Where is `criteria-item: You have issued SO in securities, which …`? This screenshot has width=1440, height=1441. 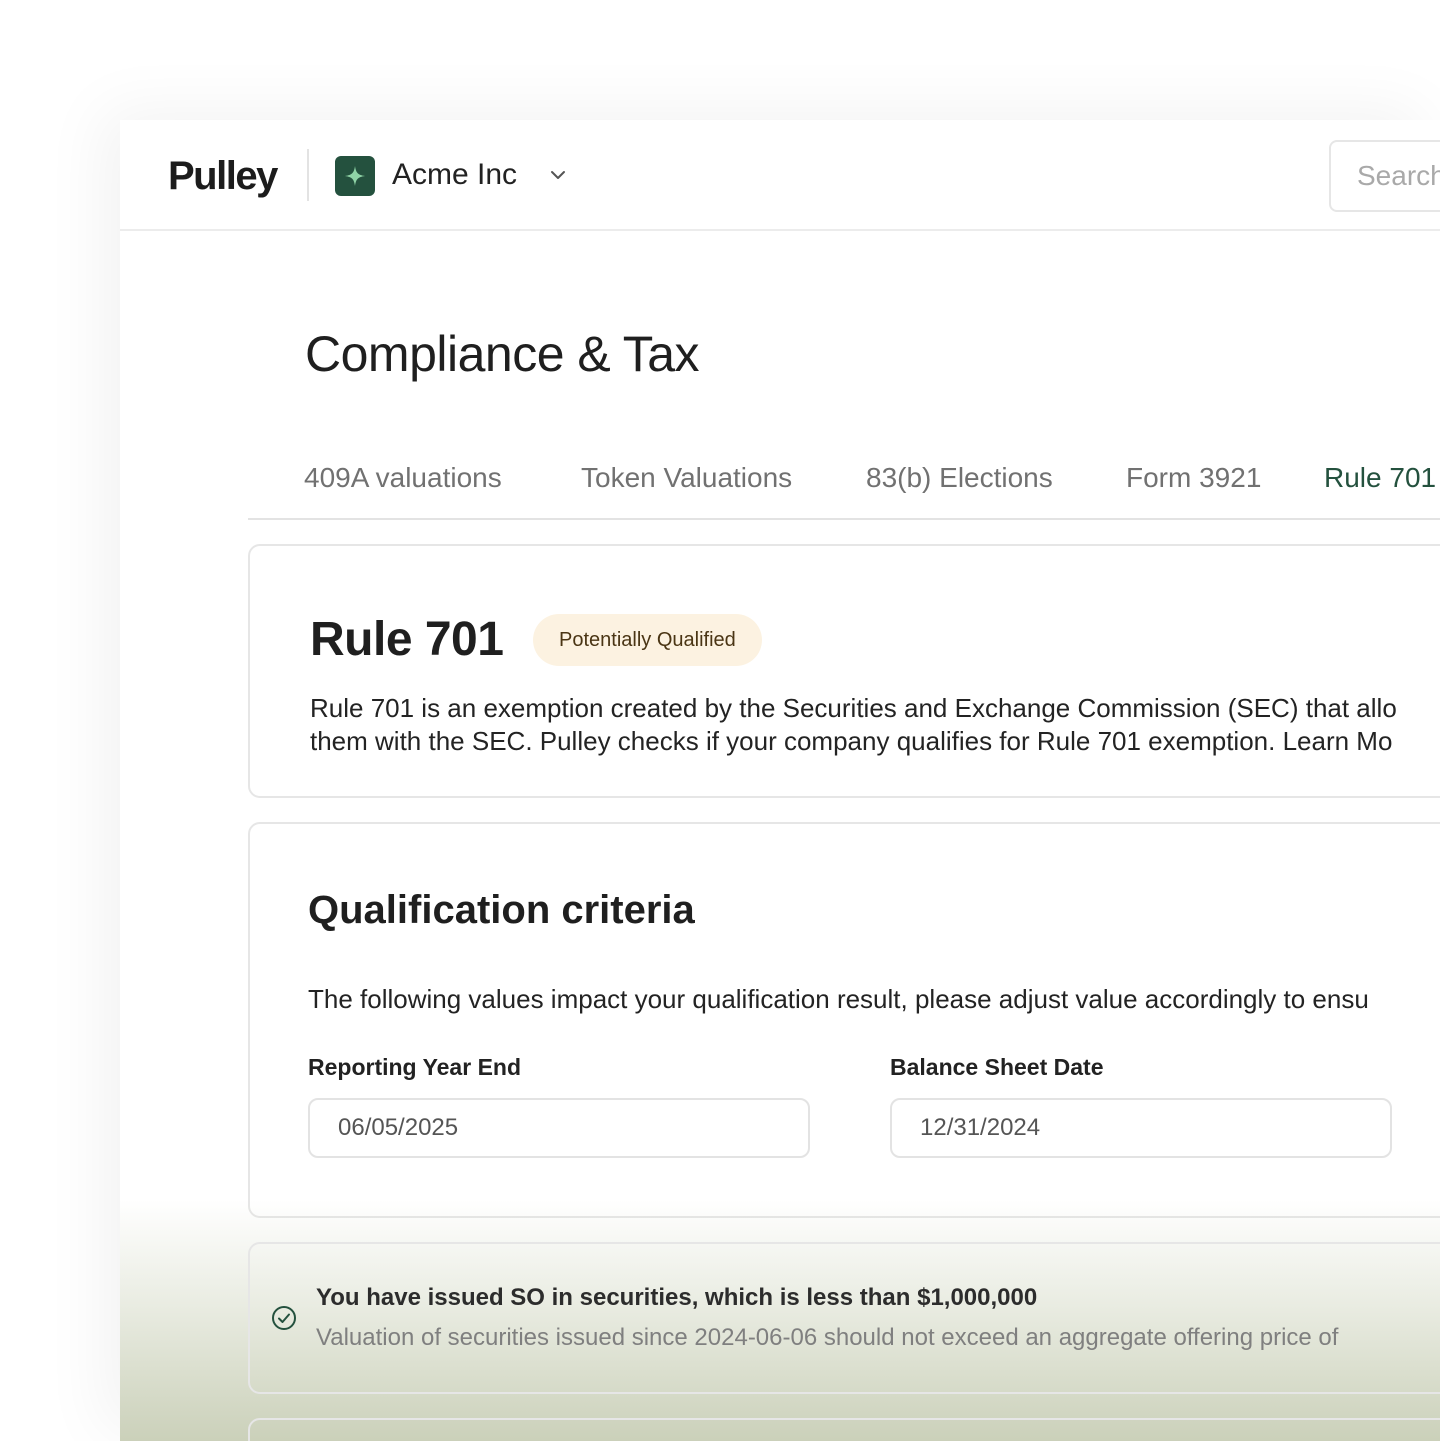 criteria-item: You have issued SO in securities, which … is located at coordinates (844, 1318).